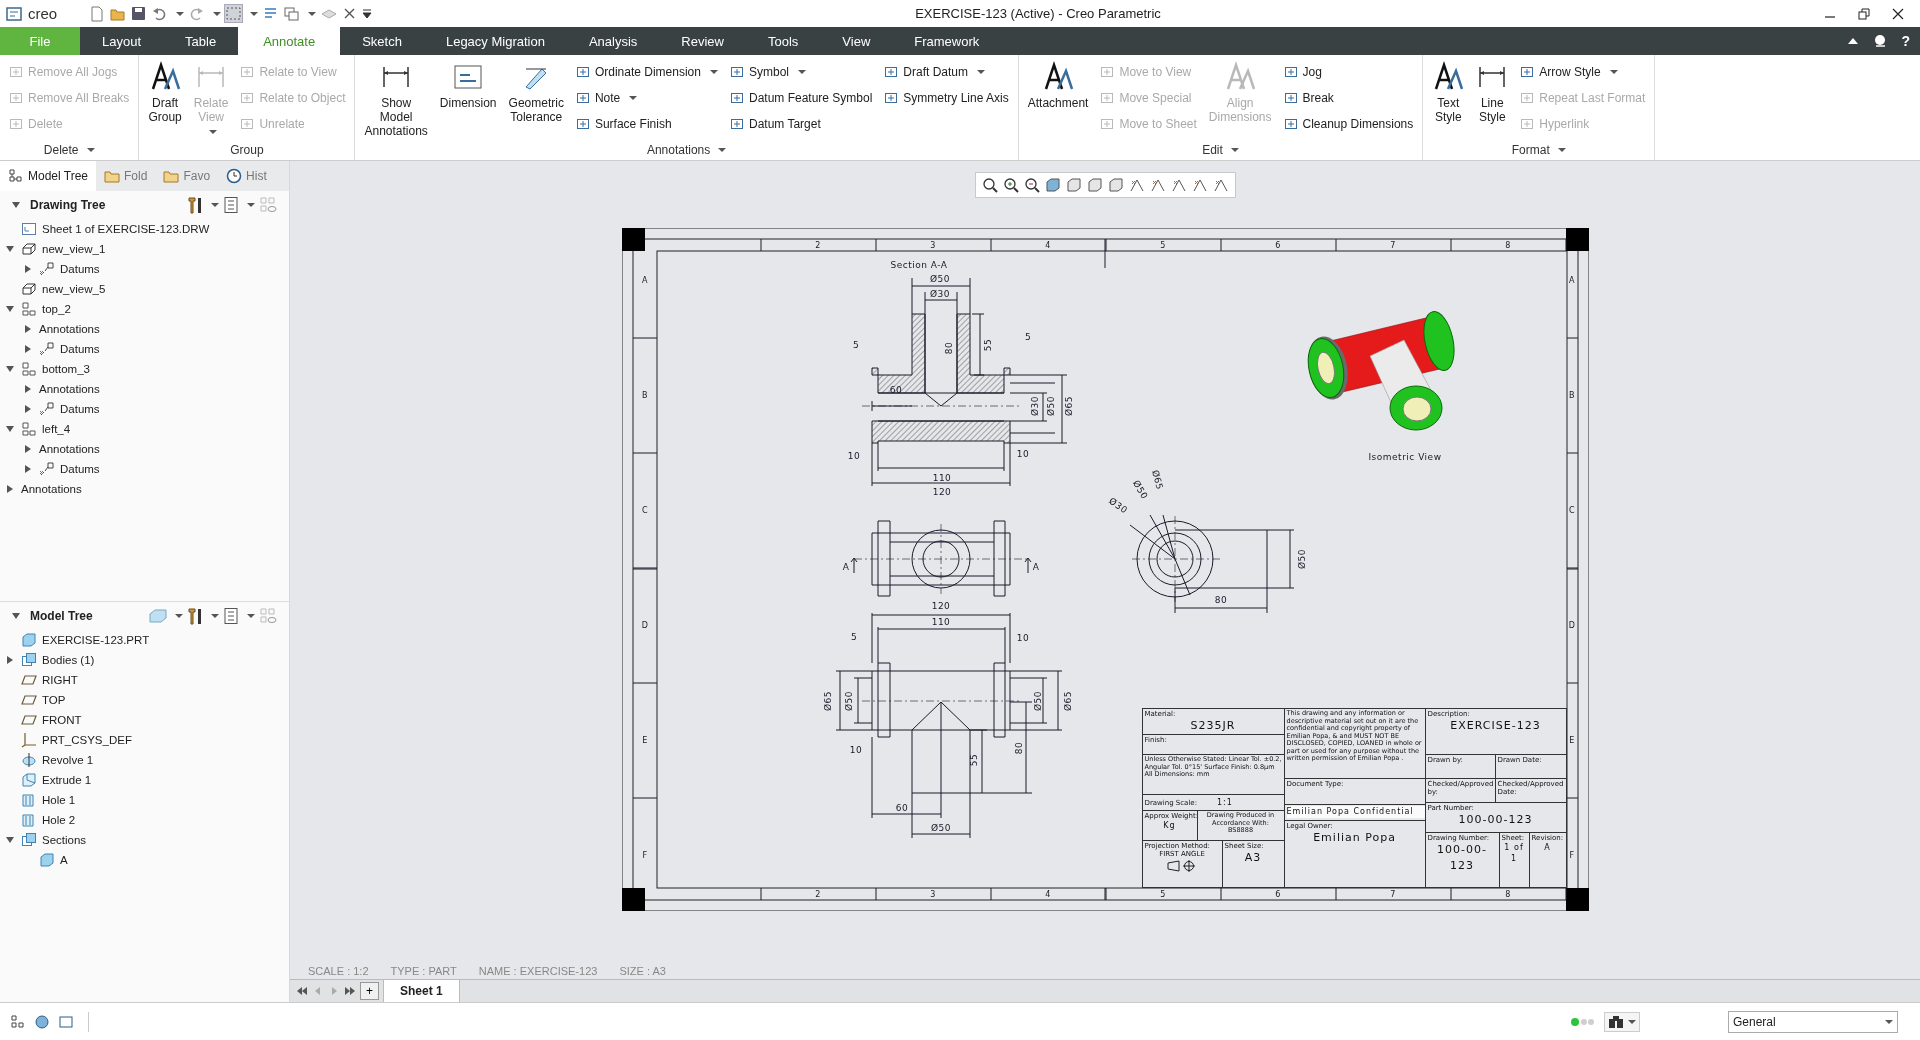 This screenshot has width=1920, height=1040. Describe the element at coordinates (1010, 185) in the screenshot. I see `zoom-in-icon` at that location.